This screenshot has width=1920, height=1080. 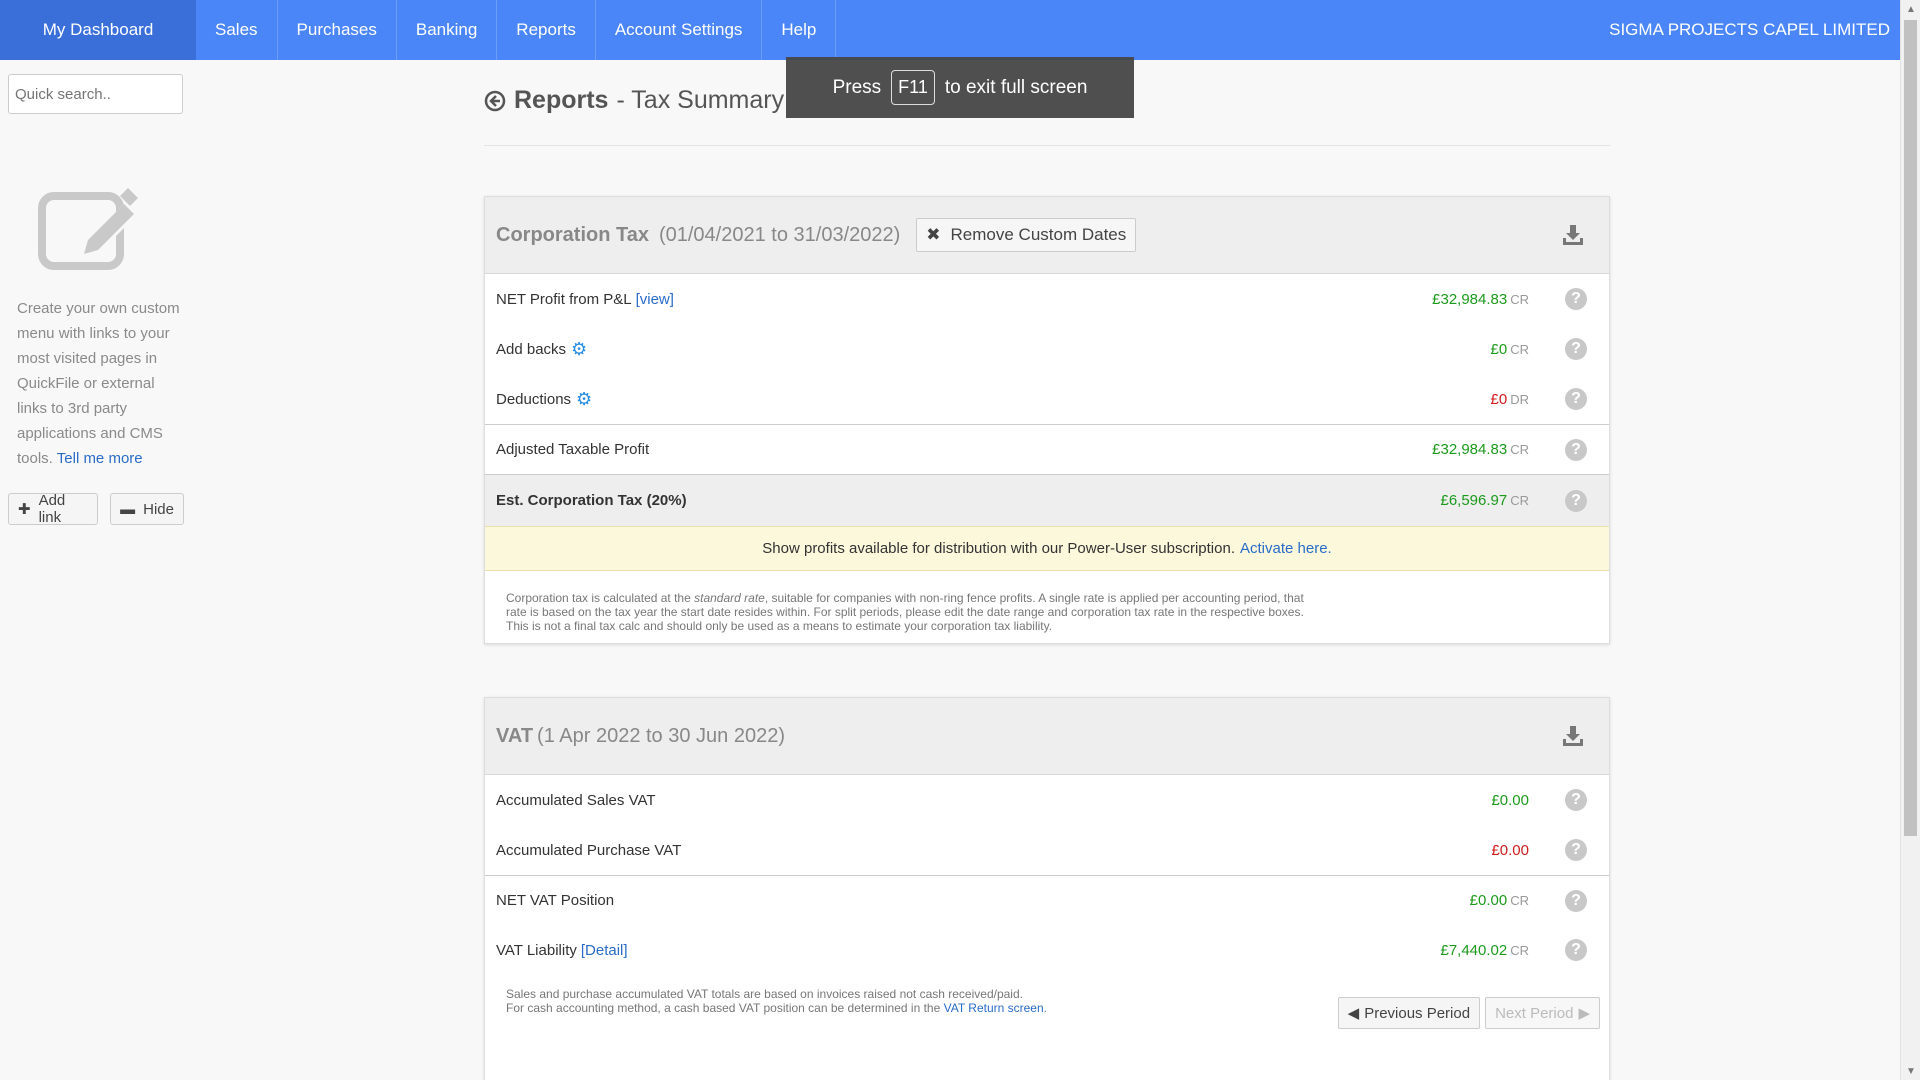 What do you see at coordinates (24, 509) in the screenshot?
I see `plus-icon: ✚` at bounding box center [24, 509].